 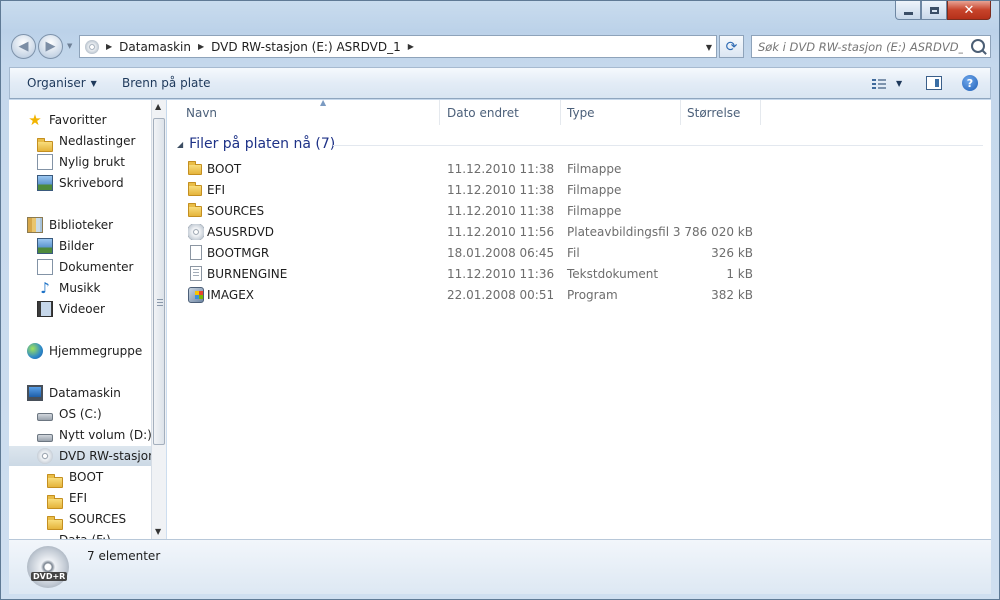 What do you see at coordinates (45, 309) in the screenshot?
I see `videos-icon` at bounding box center [45, 309].